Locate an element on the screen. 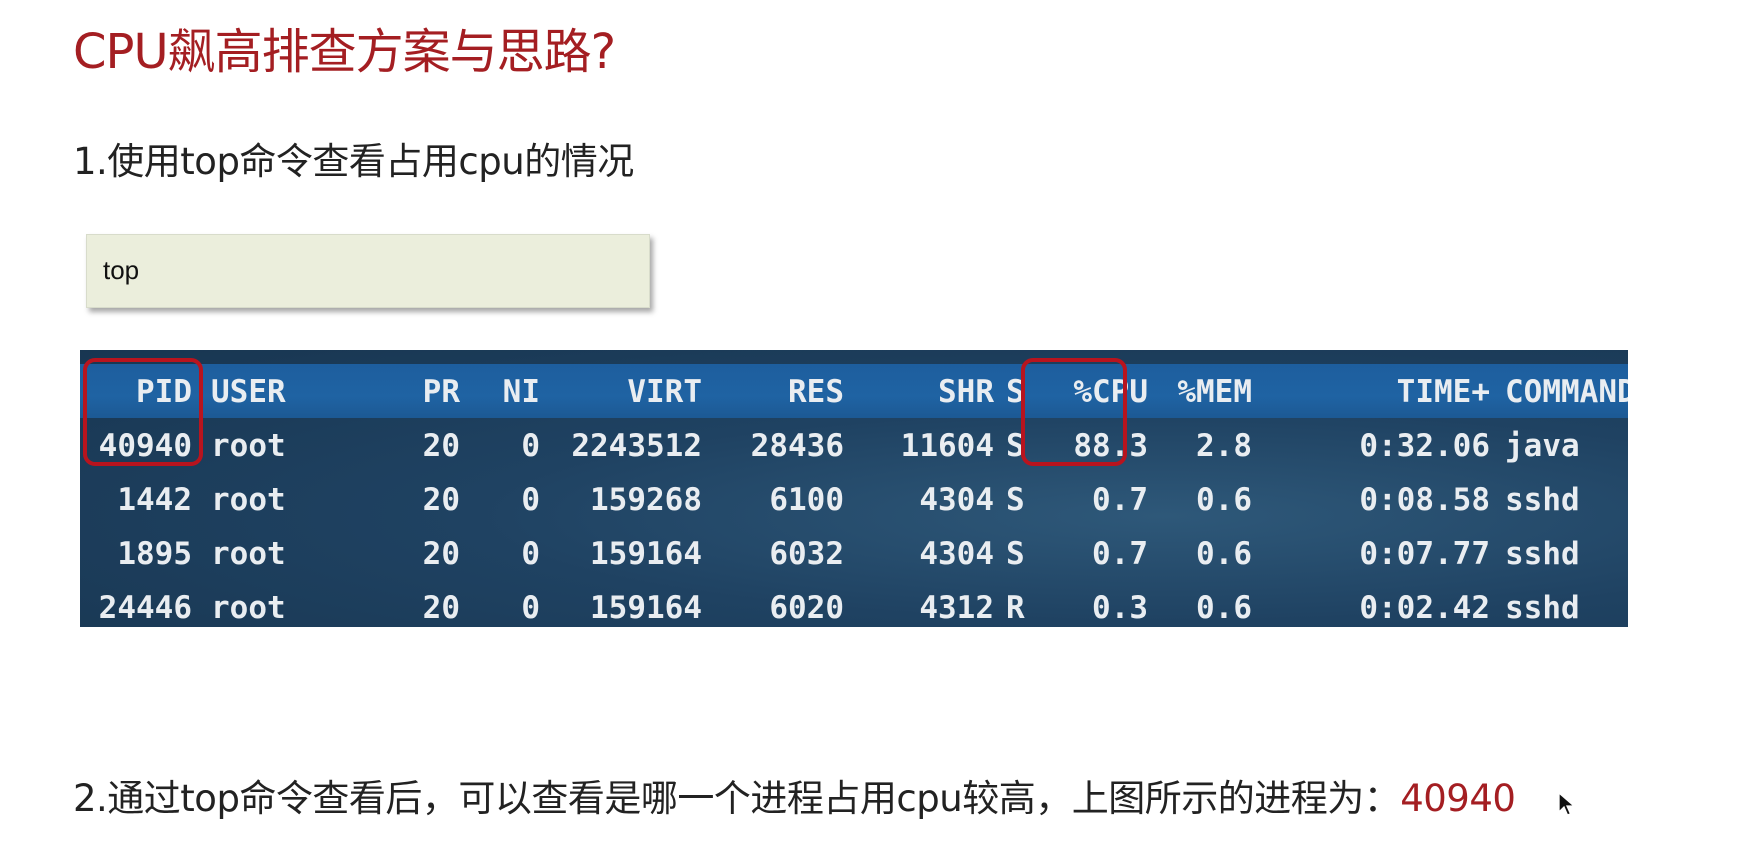 This screenshot has height=866, width=1757. col-header-user: USER is located at coordinates (248, 392).